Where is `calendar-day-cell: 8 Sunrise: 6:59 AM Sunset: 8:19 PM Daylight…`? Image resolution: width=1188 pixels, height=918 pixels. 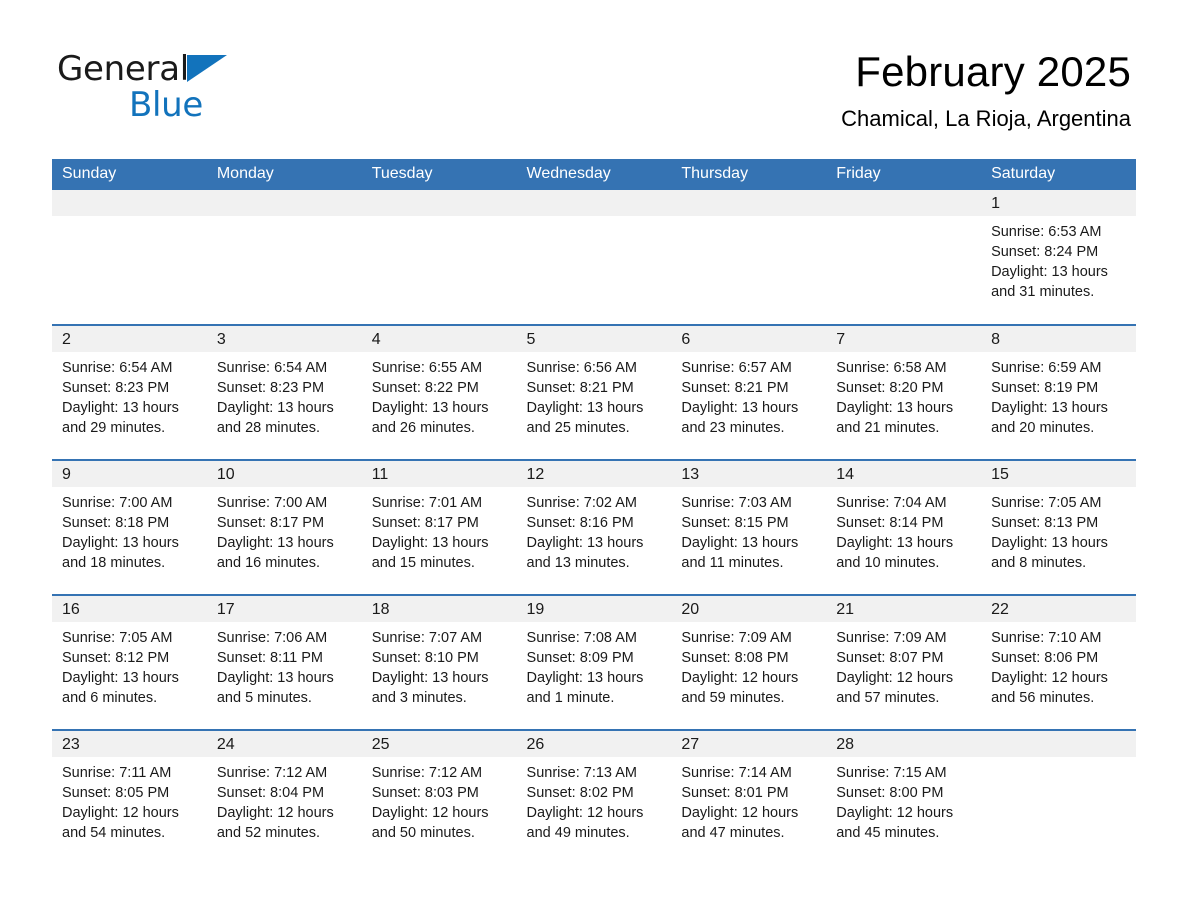
calendar-day-cell: 8 Sunrise: 6:59 AM Sunset: 8:19 PM Daylight… is located at coordinates (1058, 392).